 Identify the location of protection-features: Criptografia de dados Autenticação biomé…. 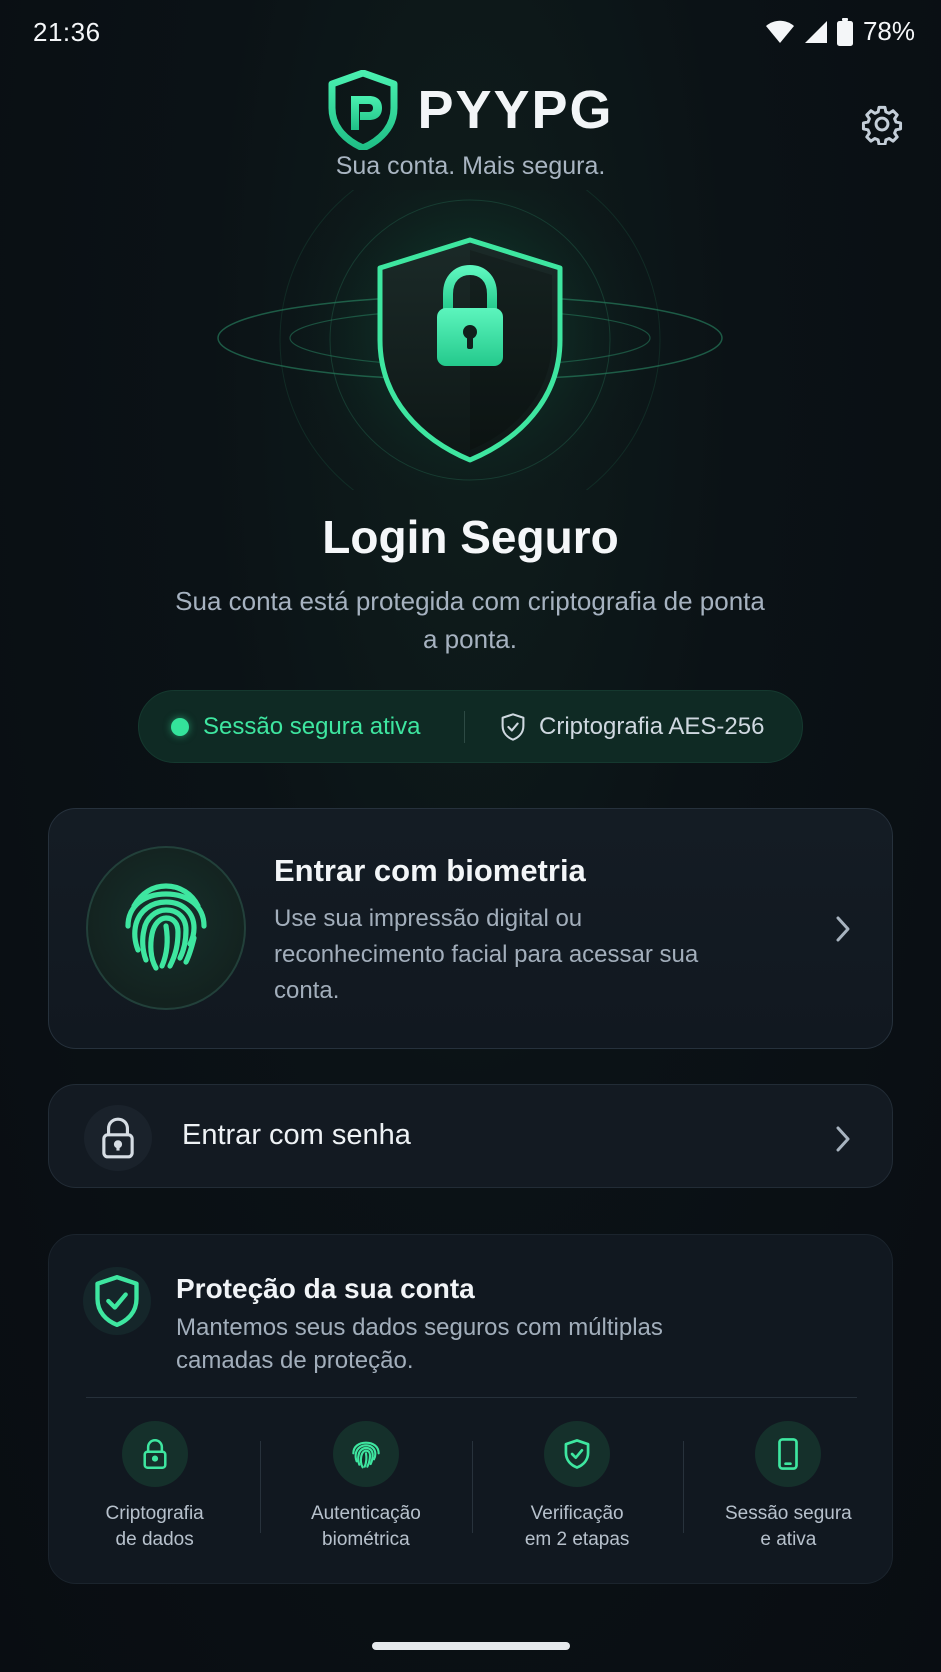
(471, 1491).